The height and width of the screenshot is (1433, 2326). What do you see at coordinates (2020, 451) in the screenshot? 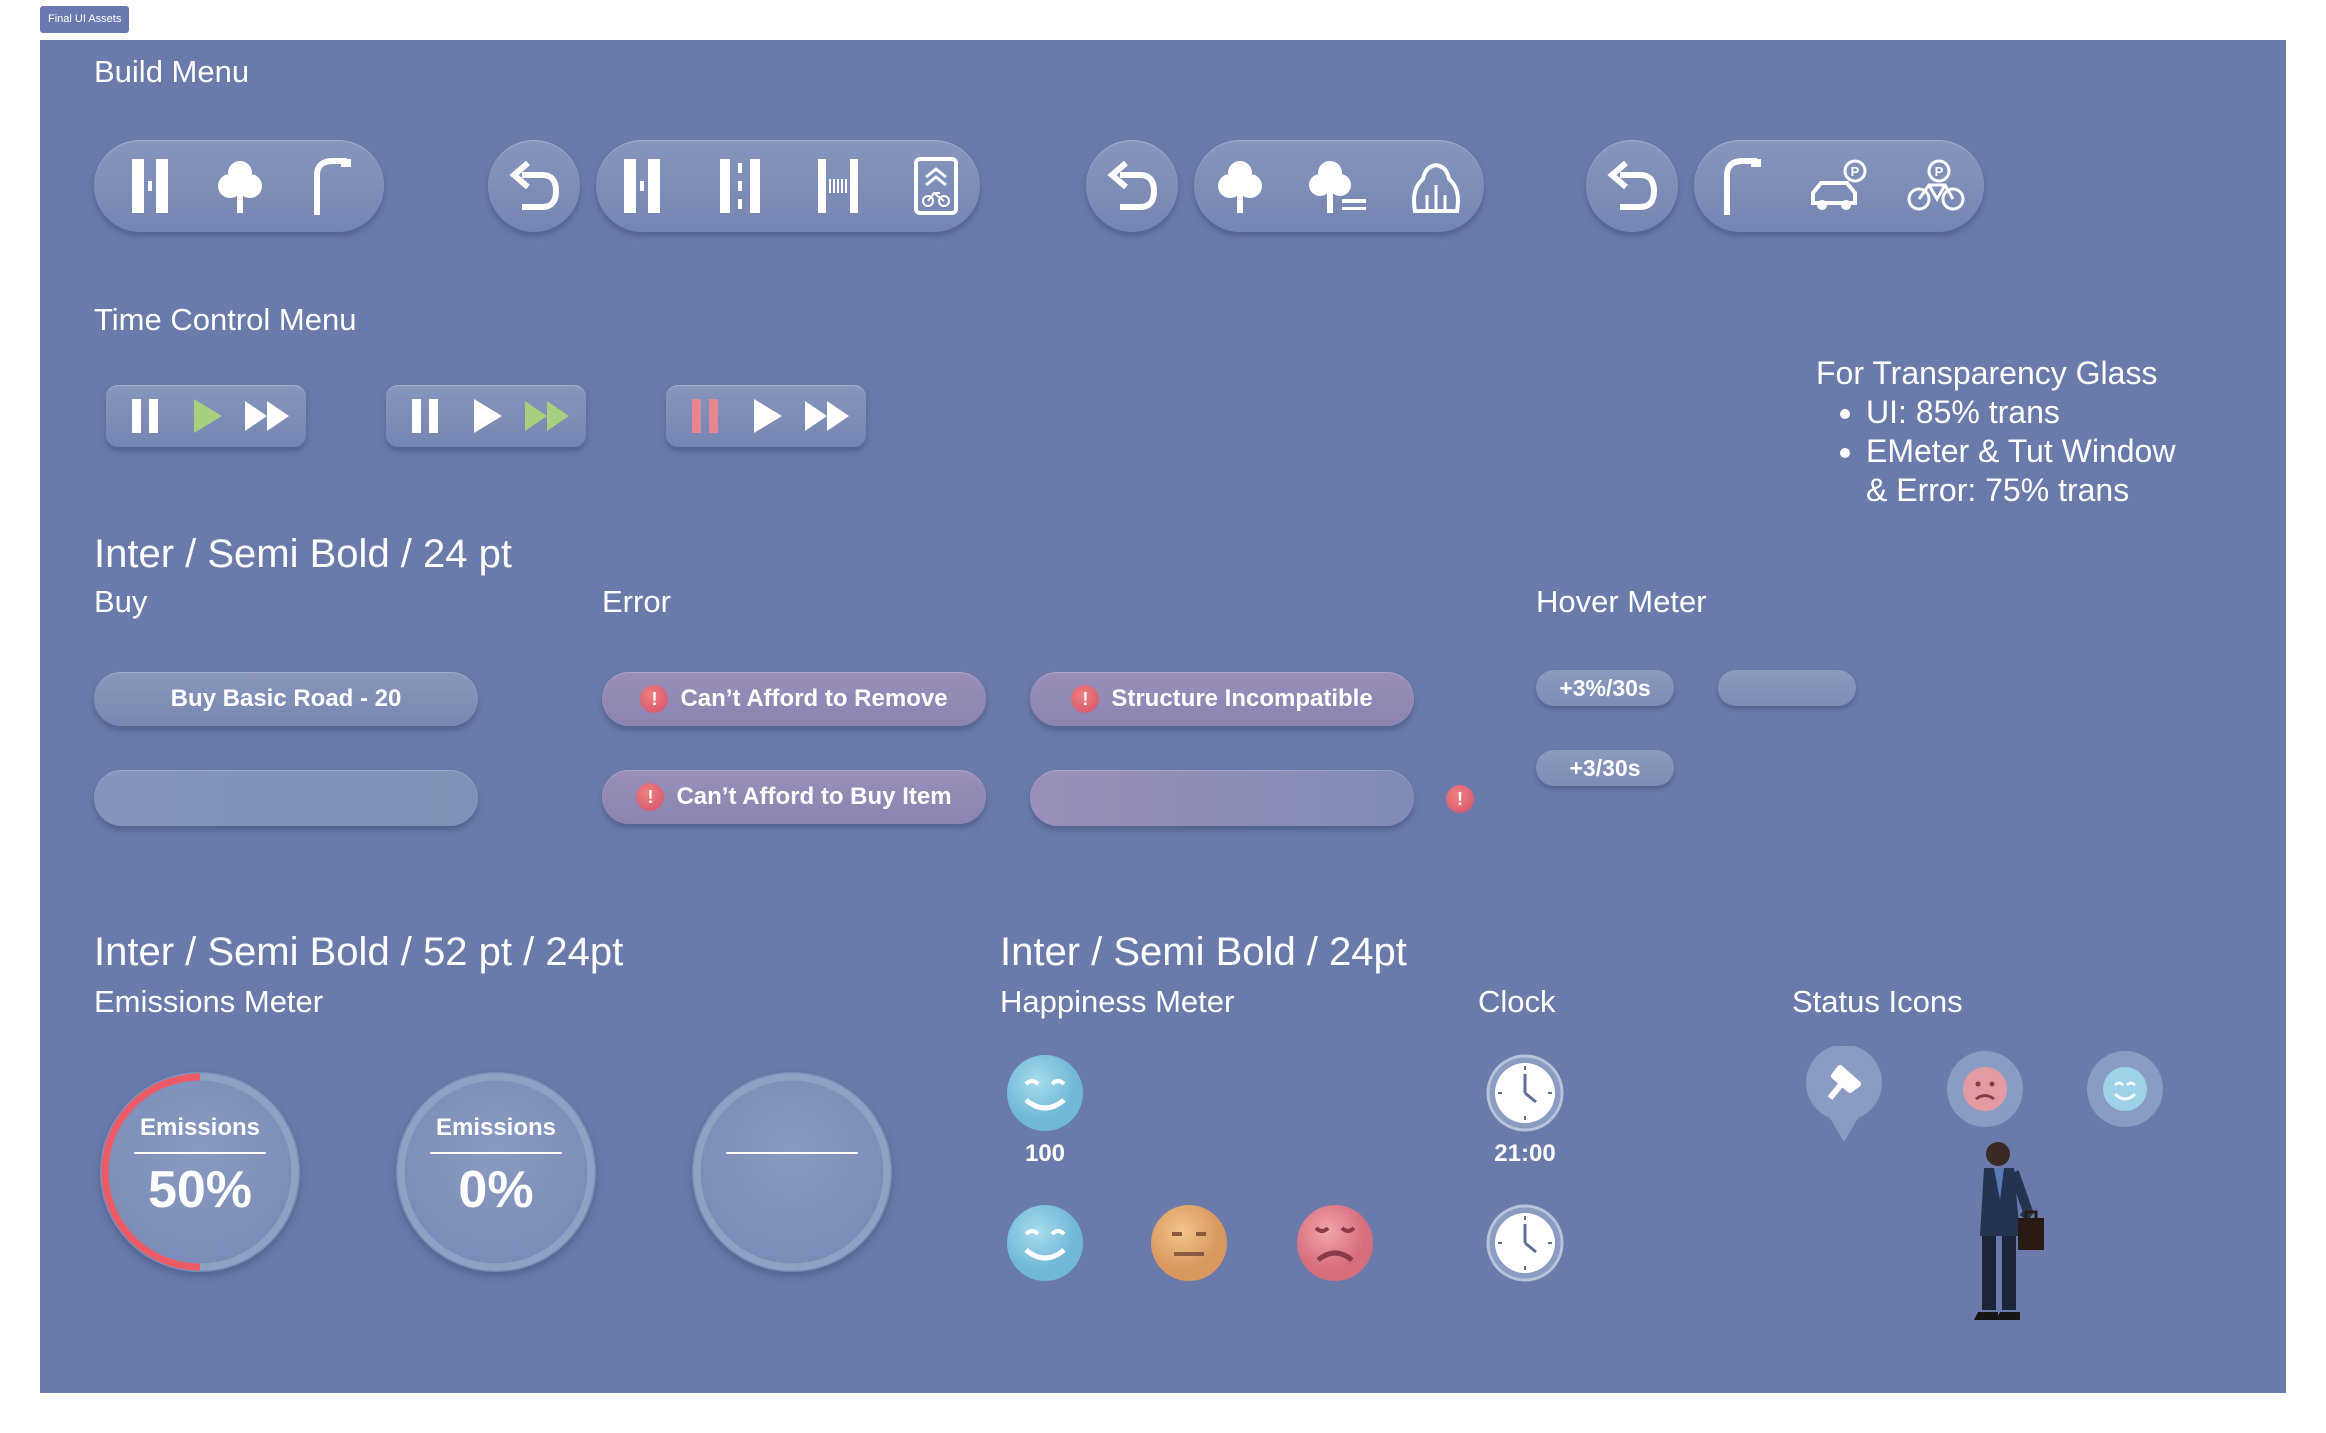
I see `transparency-note-item: EMeter & Tut Window` at bounding box center [2020, 451].